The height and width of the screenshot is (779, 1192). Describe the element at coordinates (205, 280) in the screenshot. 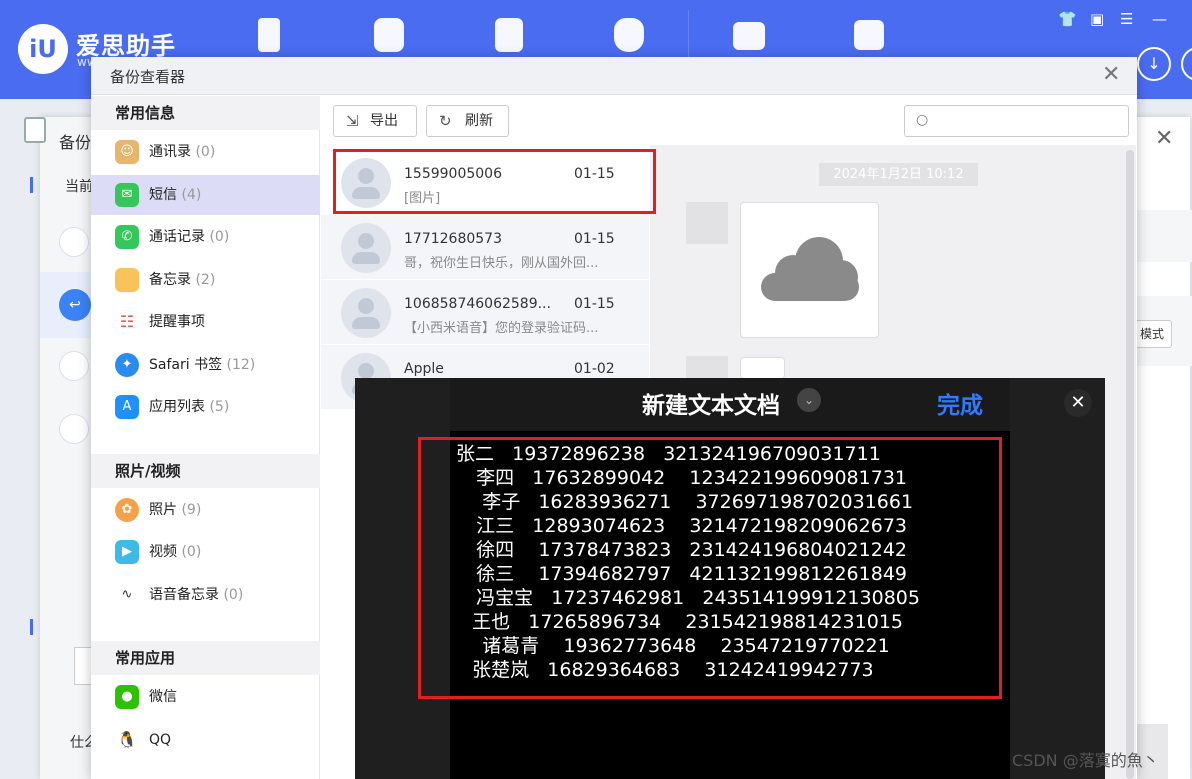

I see `sidebar-item-notes: 备忘录 (2)` at that location.